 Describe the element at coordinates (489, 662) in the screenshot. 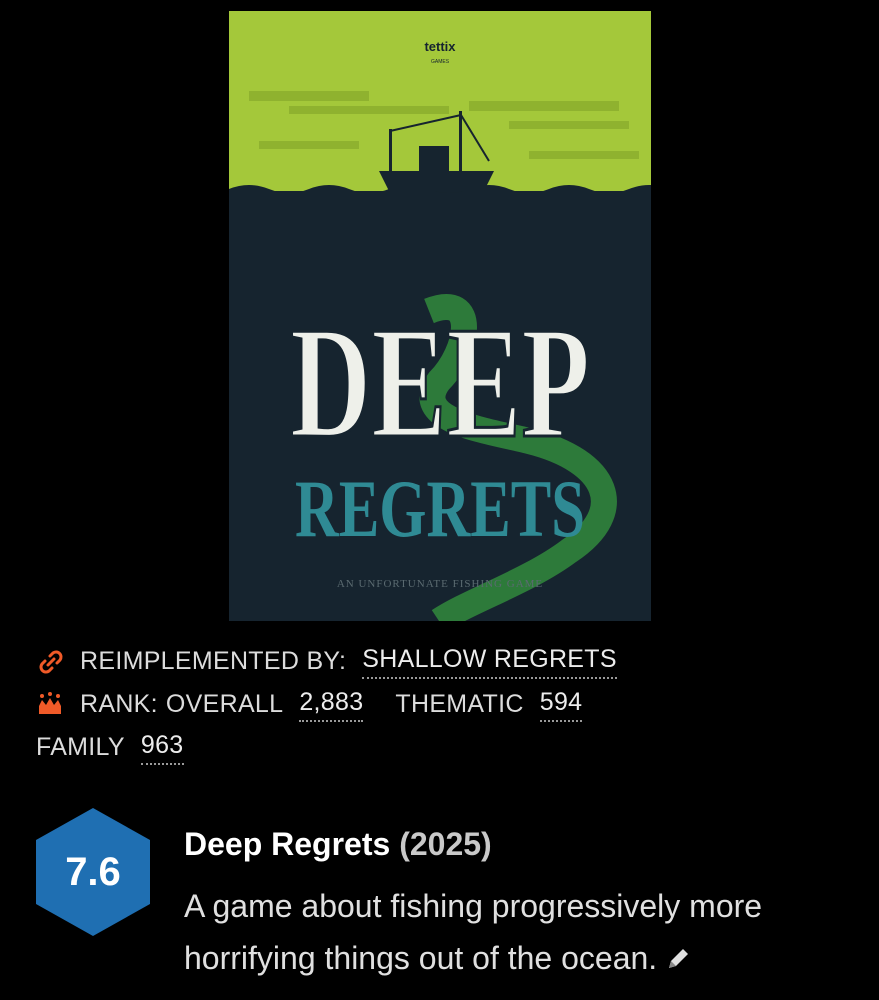

I see `reimplemented-link: SHALLOW REGRETS` at that location.